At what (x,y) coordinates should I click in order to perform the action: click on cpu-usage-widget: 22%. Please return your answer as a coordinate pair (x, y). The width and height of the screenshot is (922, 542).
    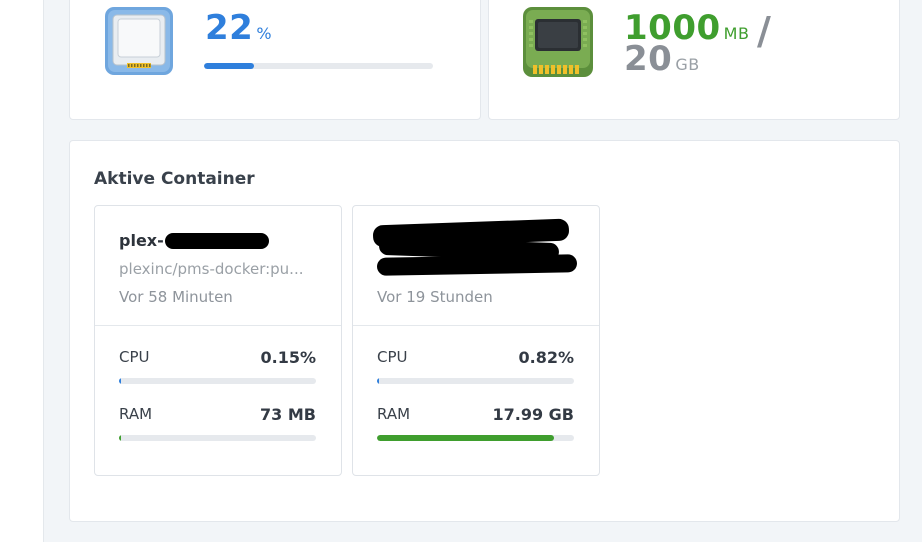
    Looking at the image, I should click on (275, 60).